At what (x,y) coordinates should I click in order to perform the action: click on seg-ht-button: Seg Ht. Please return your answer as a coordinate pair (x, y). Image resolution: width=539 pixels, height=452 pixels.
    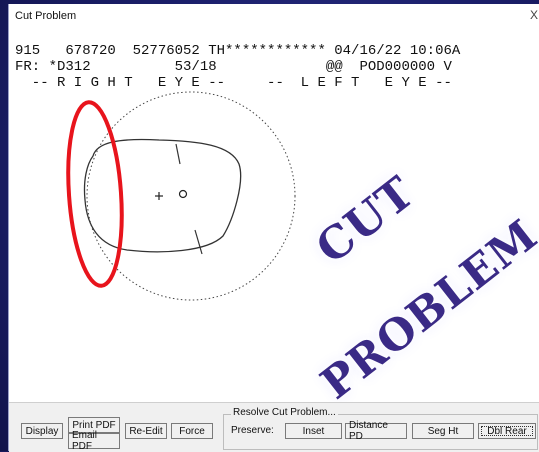
    Looking at the image, I should click on (443, 431).